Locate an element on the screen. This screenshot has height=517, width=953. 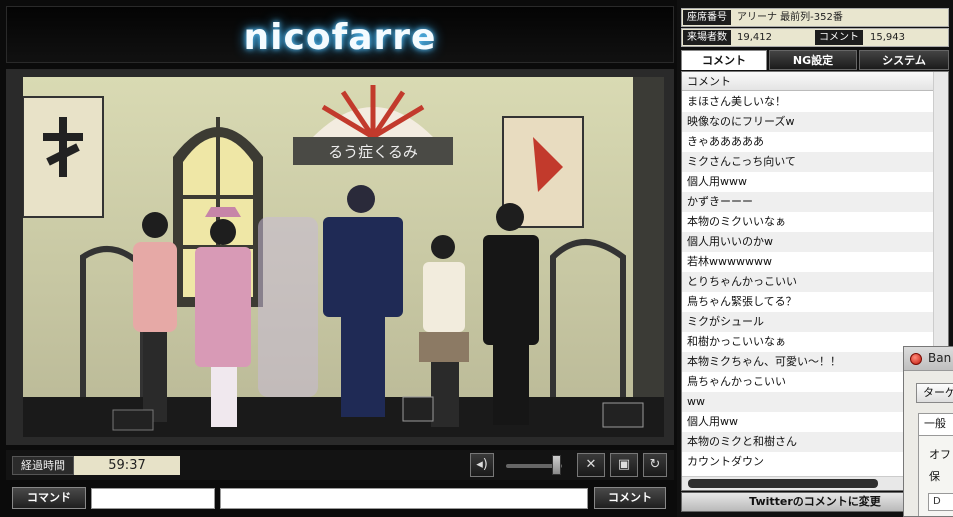
comment-count-value: 15,943 is located at coordinates (887, 37).